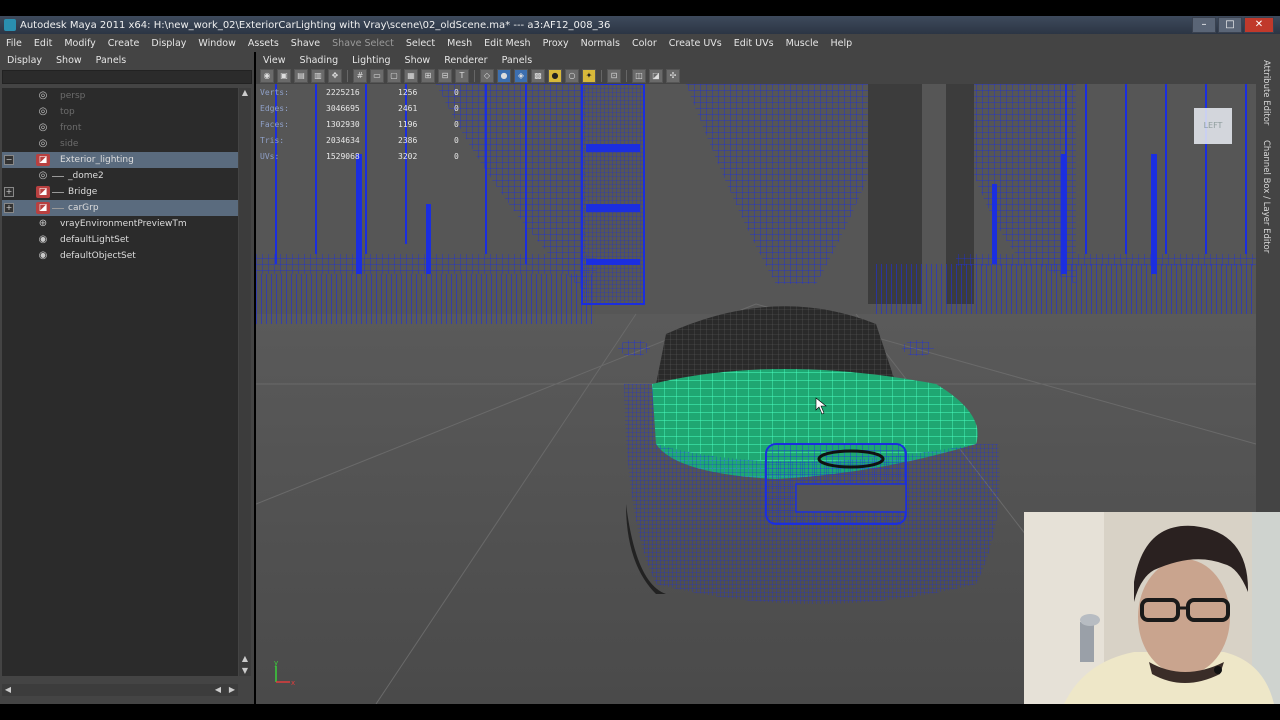 This screenshot has width=1280, height=720. What do you see at coordinates (69, 60) in the screenshot?
I see `outliner-menu-show: Show` at bounding box center [69, 60].